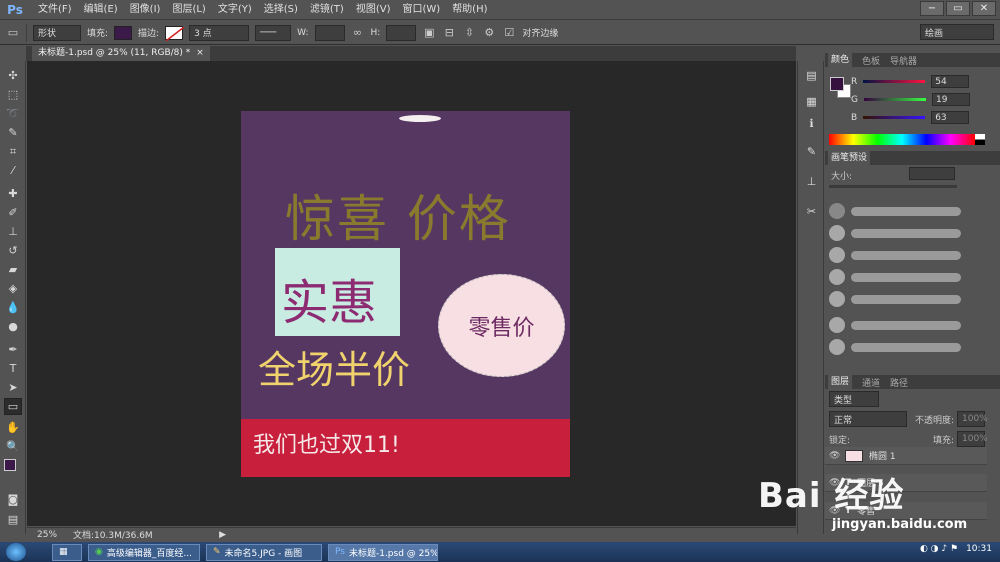  What do you see at coordinates (837, 84) in the screenshot?
I see `foreground-color-swatch` at bounding box center [837, 84].